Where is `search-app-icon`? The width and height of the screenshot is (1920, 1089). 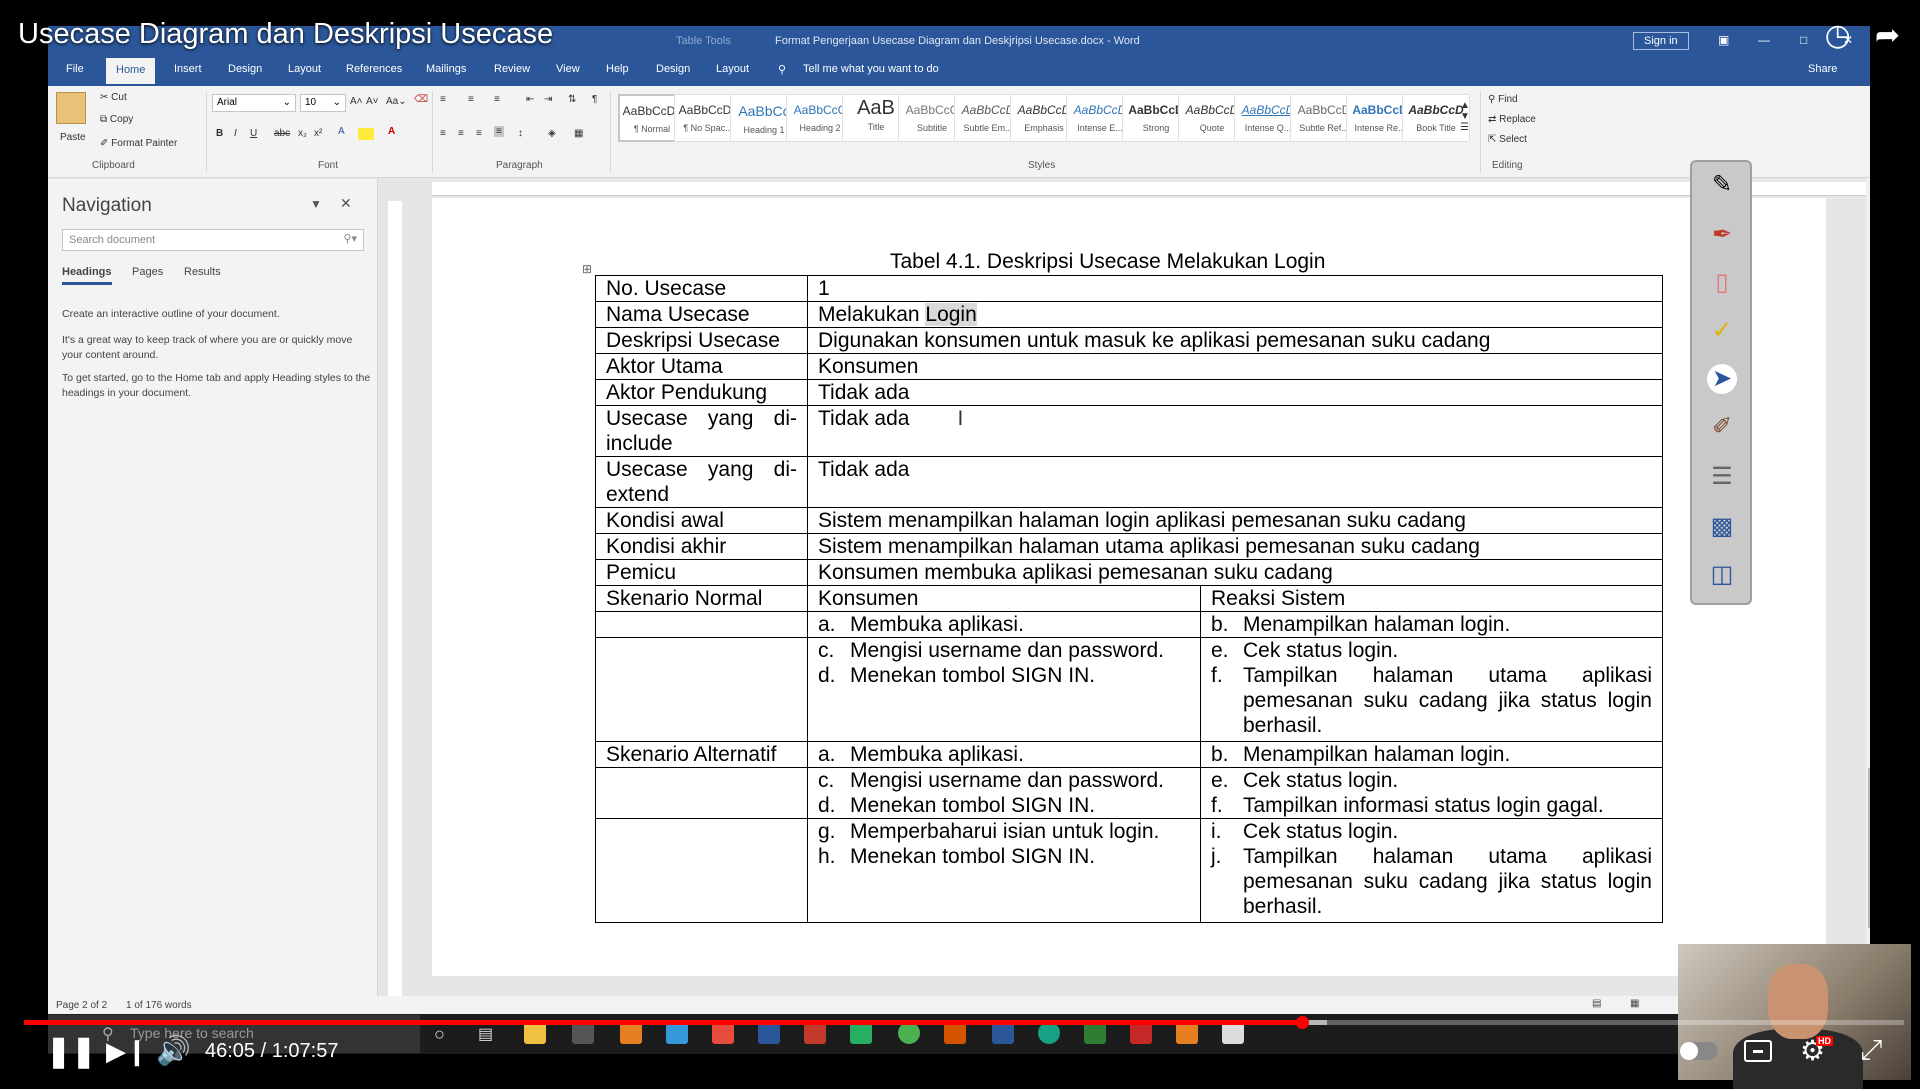
search-app-icon is located at coordinates (631, 1033).